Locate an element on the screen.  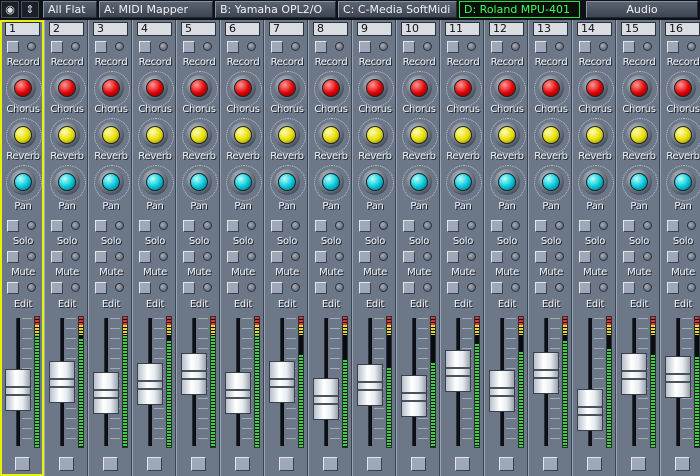
tab-cmedia-softmidi: C: C-Media SoftMidi is located at coordinates (397, 9).